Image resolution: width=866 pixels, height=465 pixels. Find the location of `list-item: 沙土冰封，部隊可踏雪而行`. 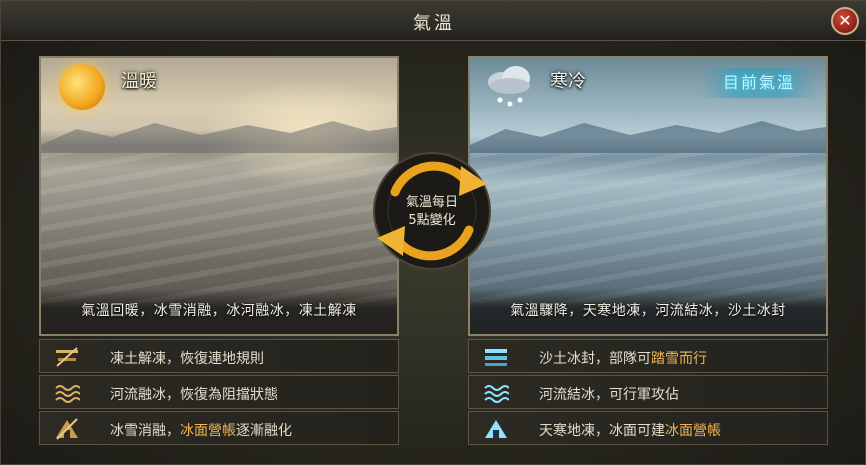

list-item: 沙土冰封，部隊可踏雪而行 is located at coordinates (648, 356).